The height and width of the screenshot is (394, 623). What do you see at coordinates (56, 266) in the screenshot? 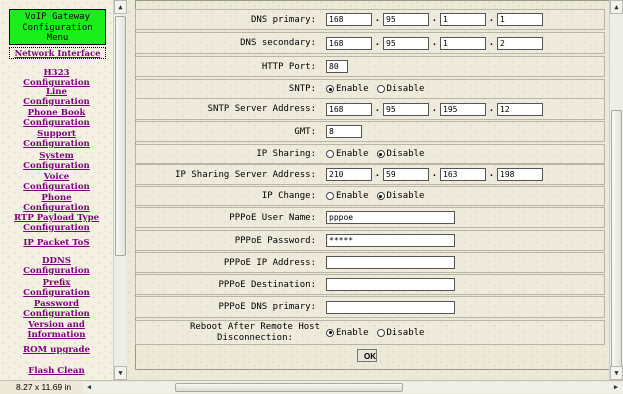
I see `nav-item-ddns: DDNS Configuration` at bounding box center [56, 266].